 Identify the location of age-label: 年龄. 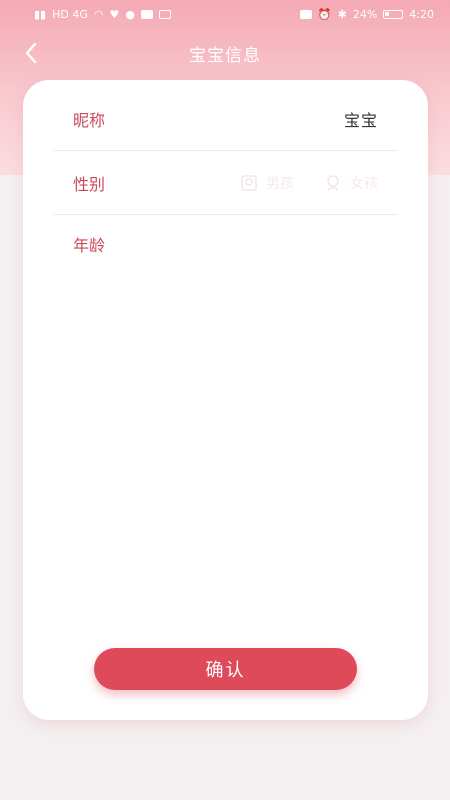
(89, 245).